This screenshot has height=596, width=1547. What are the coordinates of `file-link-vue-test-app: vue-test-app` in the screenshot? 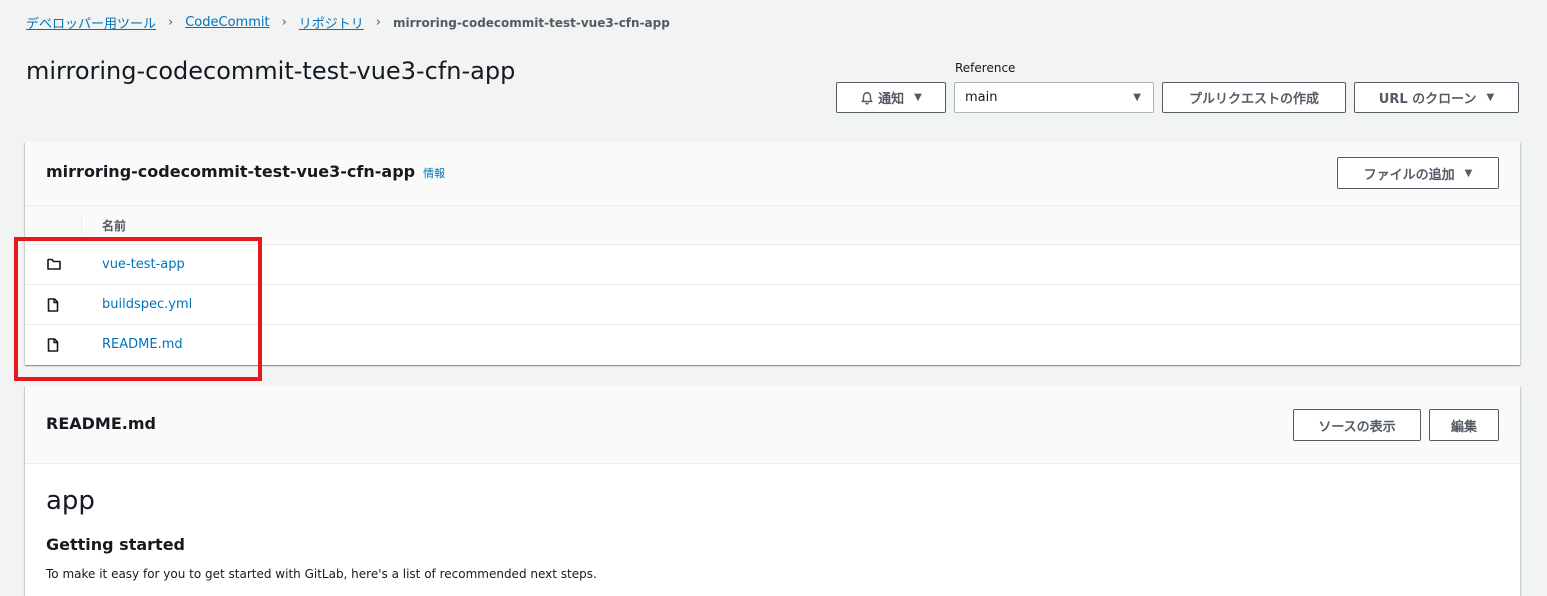 It's located at (143, 264).